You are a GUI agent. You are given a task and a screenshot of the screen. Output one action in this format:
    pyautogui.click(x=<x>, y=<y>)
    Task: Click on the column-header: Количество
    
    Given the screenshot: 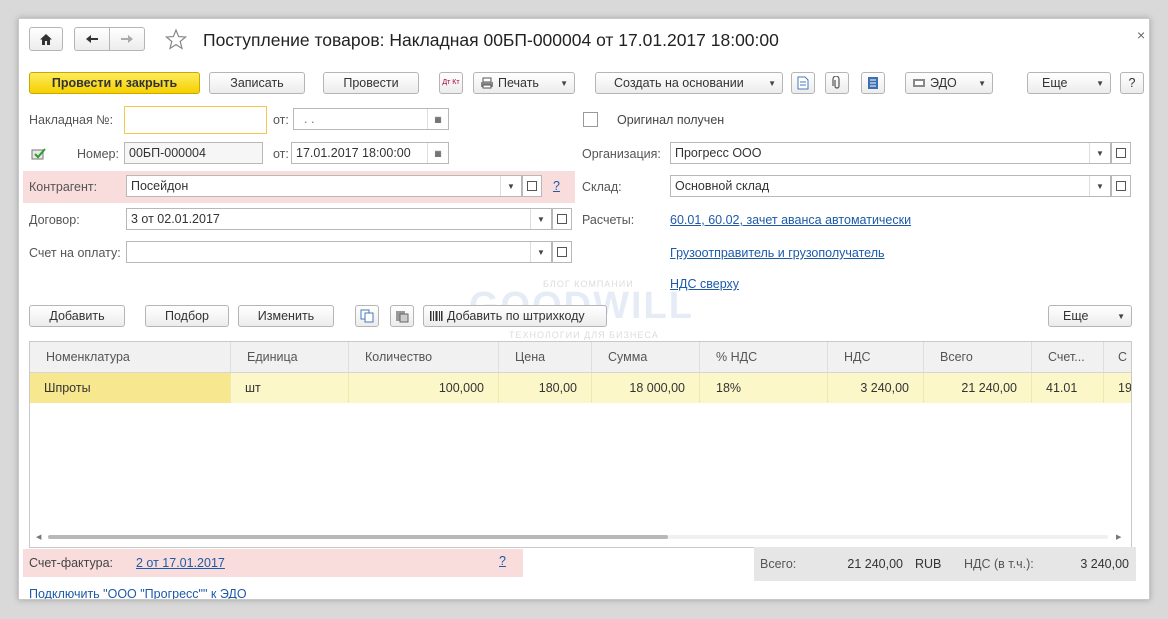 What is the action you would take?
    pyautogui.click(x=424, y=357)
    